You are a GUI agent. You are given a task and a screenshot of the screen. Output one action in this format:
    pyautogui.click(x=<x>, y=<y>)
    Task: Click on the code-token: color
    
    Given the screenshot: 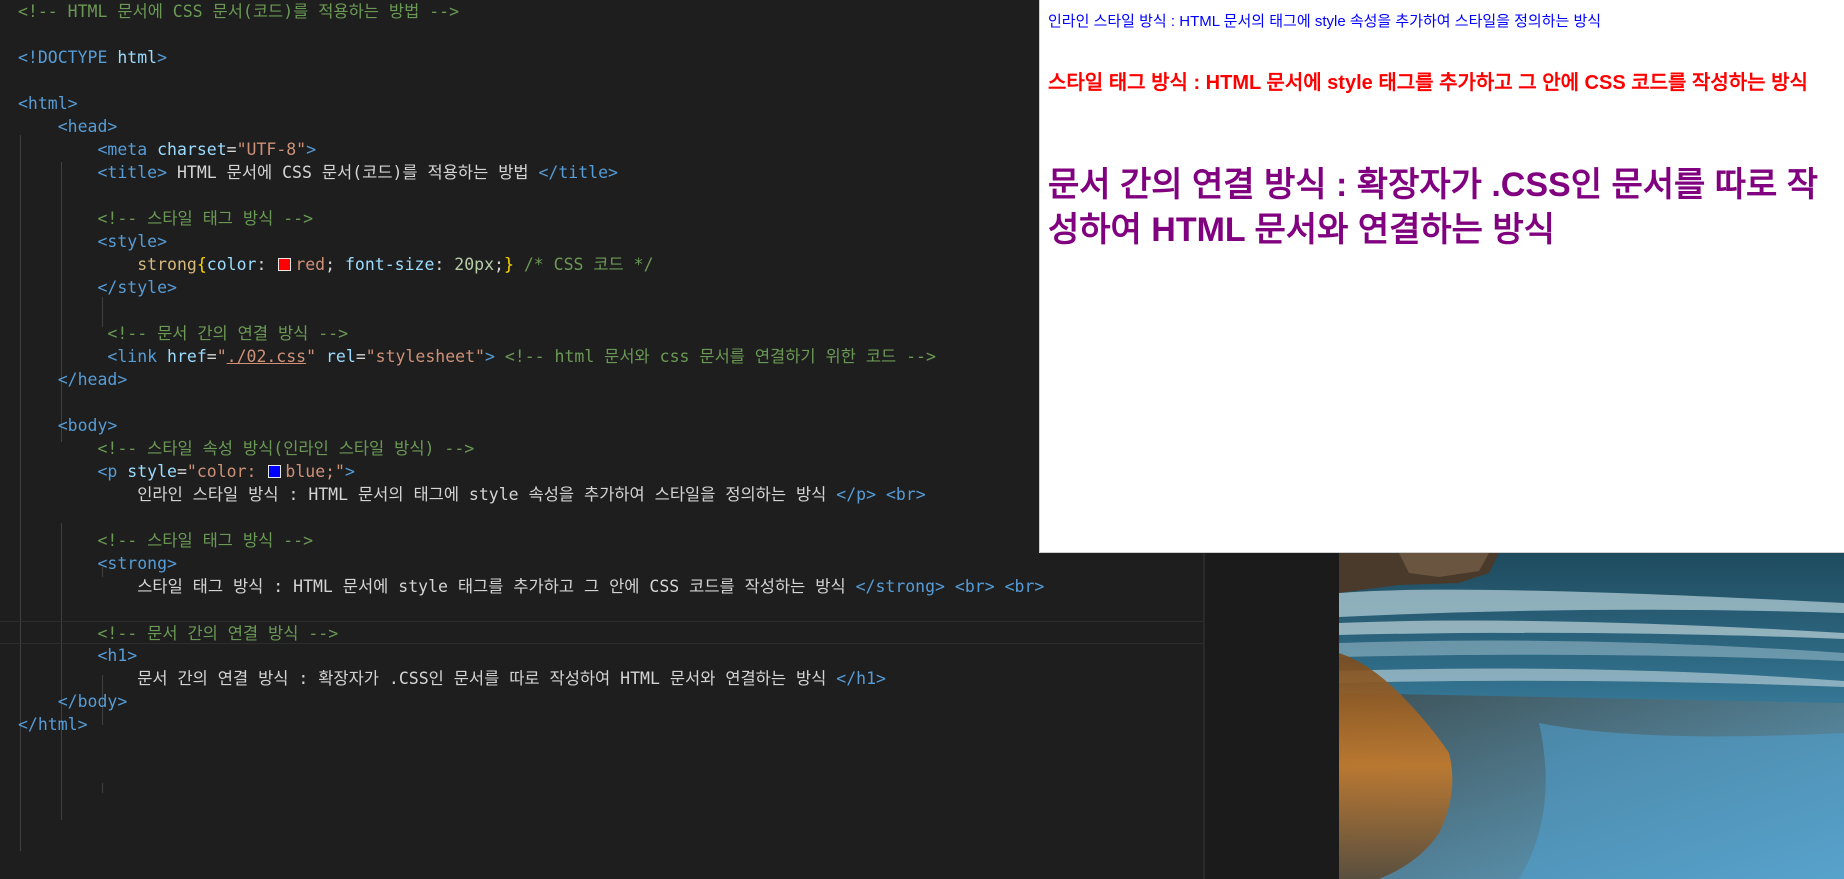 What is the action you would take?
    pyautogui.click(x=231, y=264)
    